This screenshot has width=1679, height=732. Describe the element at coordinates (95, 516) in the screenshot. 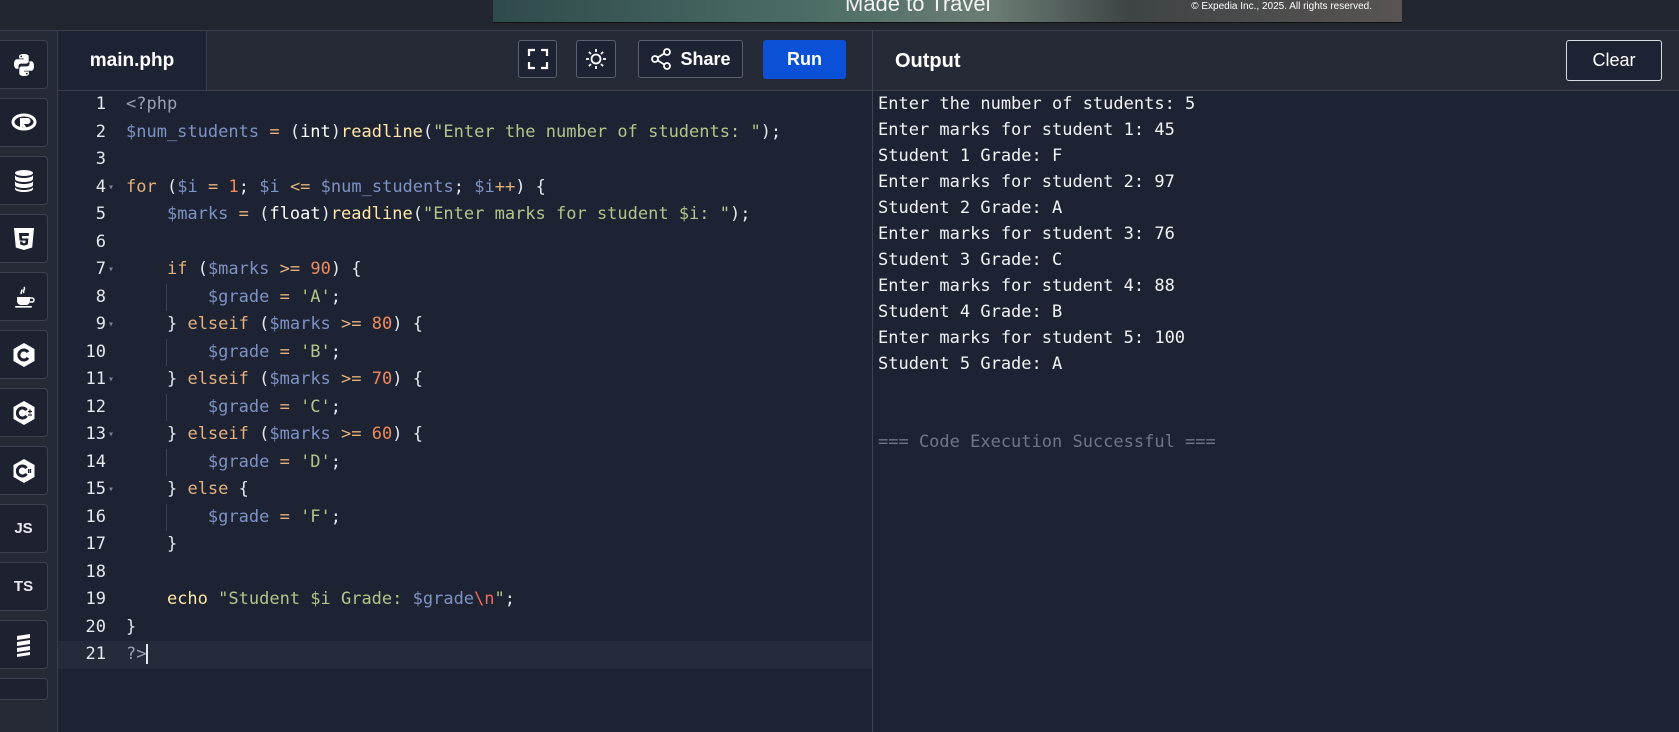

I see `line-number: 16` at that location.